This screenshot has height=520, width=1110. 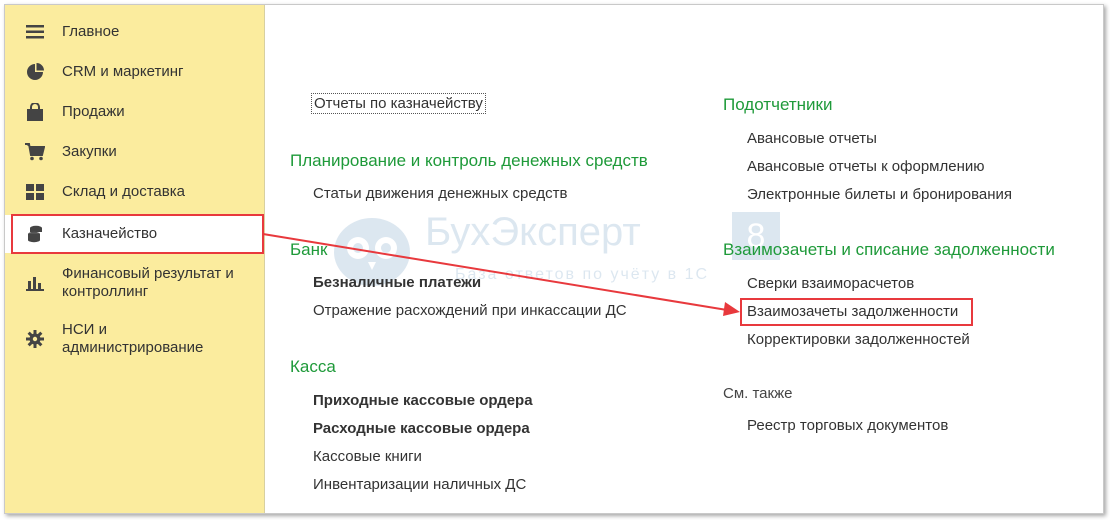 What do you see at coordinates (469, 160) in the screenshot?
I see `section-title-planning: Планирование и контроль денежных средств` at bounding box center [469, 160].